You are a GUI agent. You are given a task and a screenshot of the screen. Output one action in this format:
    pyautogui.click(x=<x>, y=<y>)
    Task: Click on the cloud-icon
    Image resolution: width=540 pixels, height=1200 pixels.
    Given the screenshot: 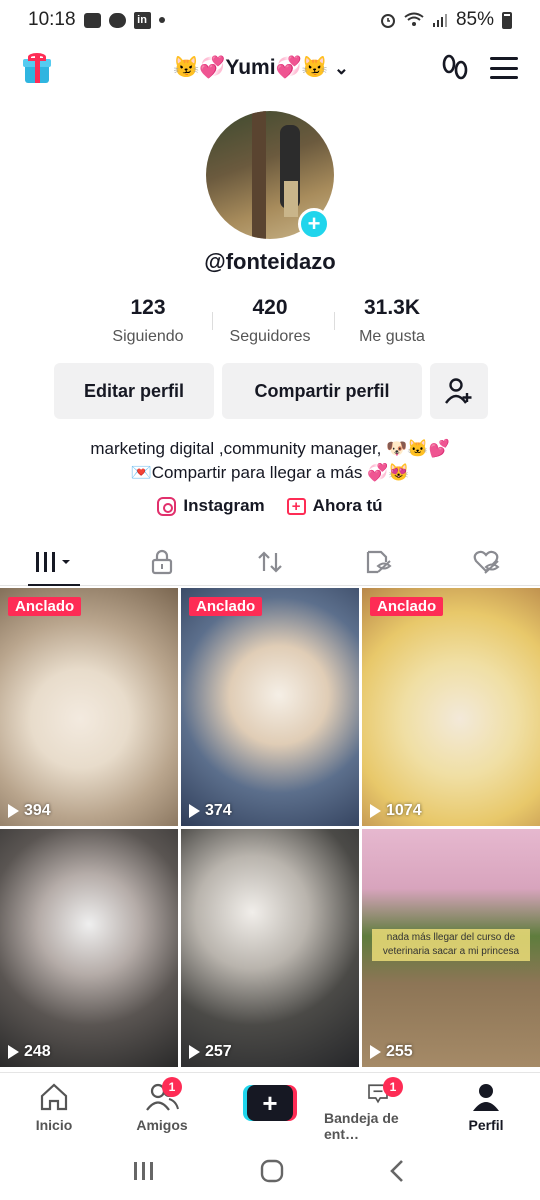 What is the action you would take?
    pyautogui.click(x=117, y=20)
    